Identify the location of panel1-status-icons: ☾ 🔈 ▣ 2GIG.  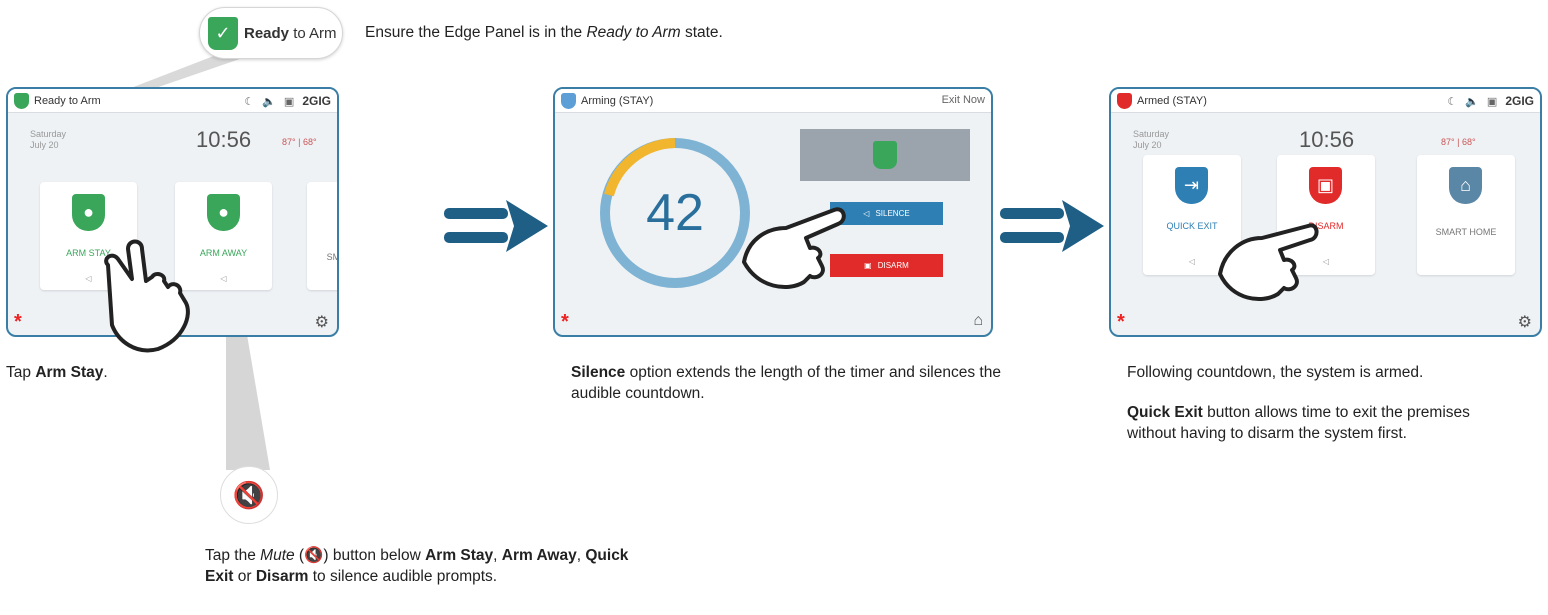
(287, 101).